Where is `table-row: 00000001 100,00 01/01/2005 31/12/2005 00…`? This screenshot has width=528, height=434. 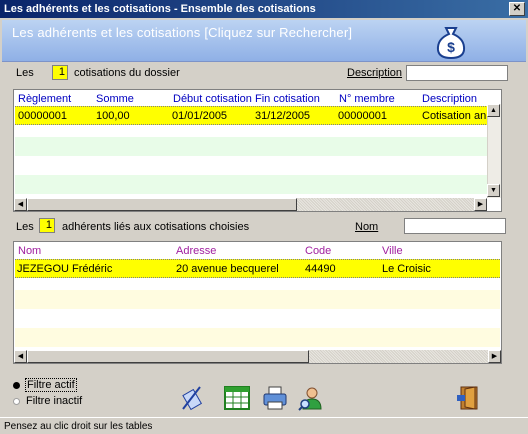 table-row: 00000001 100,00 01/01/2005 31/12/2005 00… is located at coordinates (251, 115).